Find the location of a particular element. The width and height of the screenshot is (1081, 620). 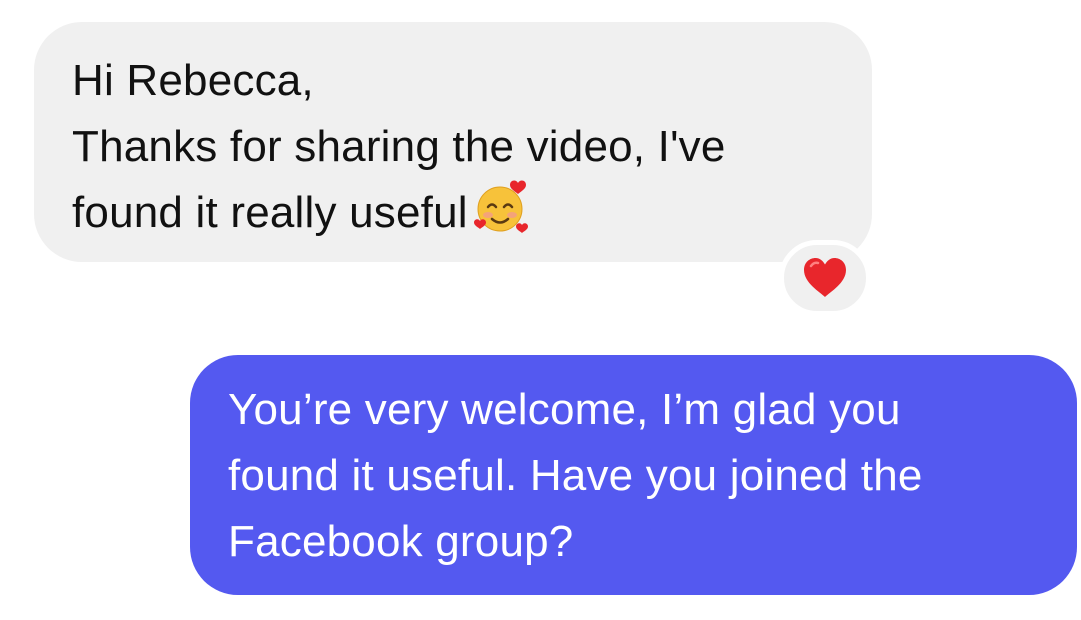

message-line: found it useful. Have you joined the is located at coordinates (575, 475).